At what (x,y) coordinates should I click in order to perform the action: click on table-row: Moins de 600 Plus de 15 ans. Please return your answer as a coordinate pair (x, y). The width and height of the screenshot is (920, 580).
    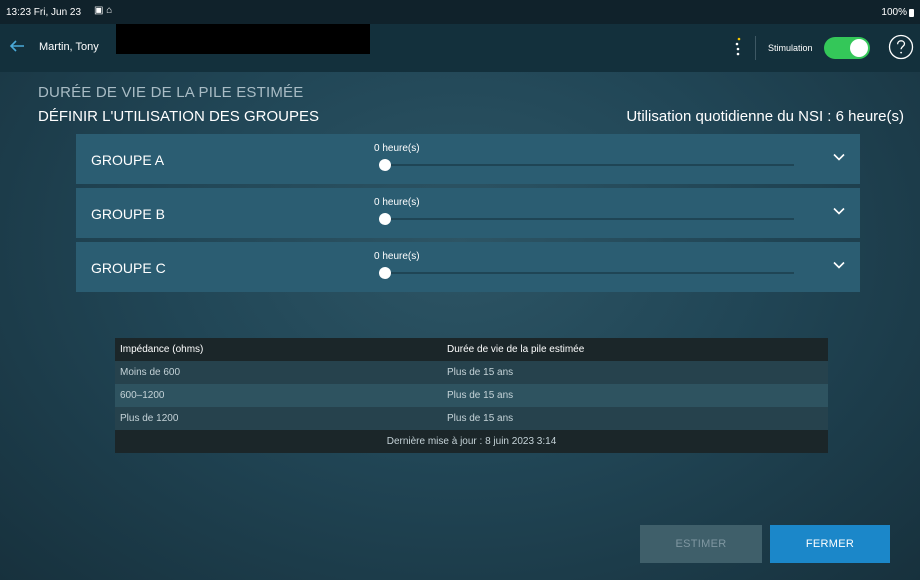
    Looking at the image, I should click on (471, 372).